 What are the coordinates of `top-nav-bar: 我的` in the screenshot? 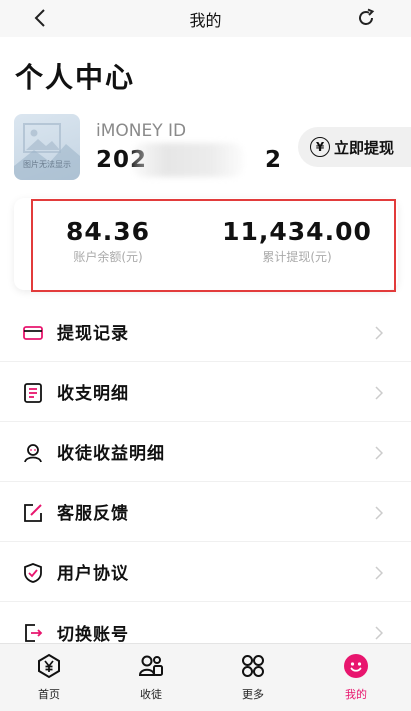 It's located at (205, 18).